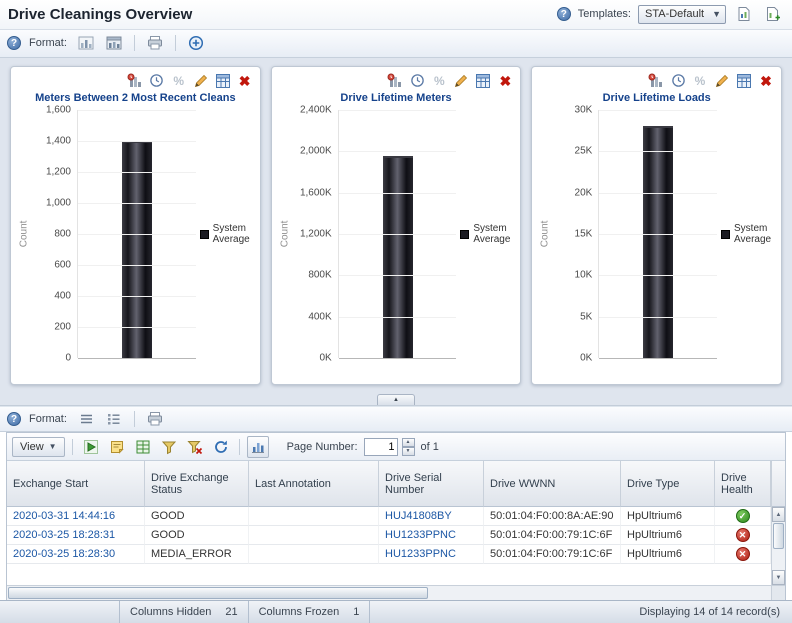 This screenshot has width=792, height=623. What do you see at coordinates (38, 446) in the screenshot?
I see `view-menu-button: View ▼` at bounding box center [38, 446].